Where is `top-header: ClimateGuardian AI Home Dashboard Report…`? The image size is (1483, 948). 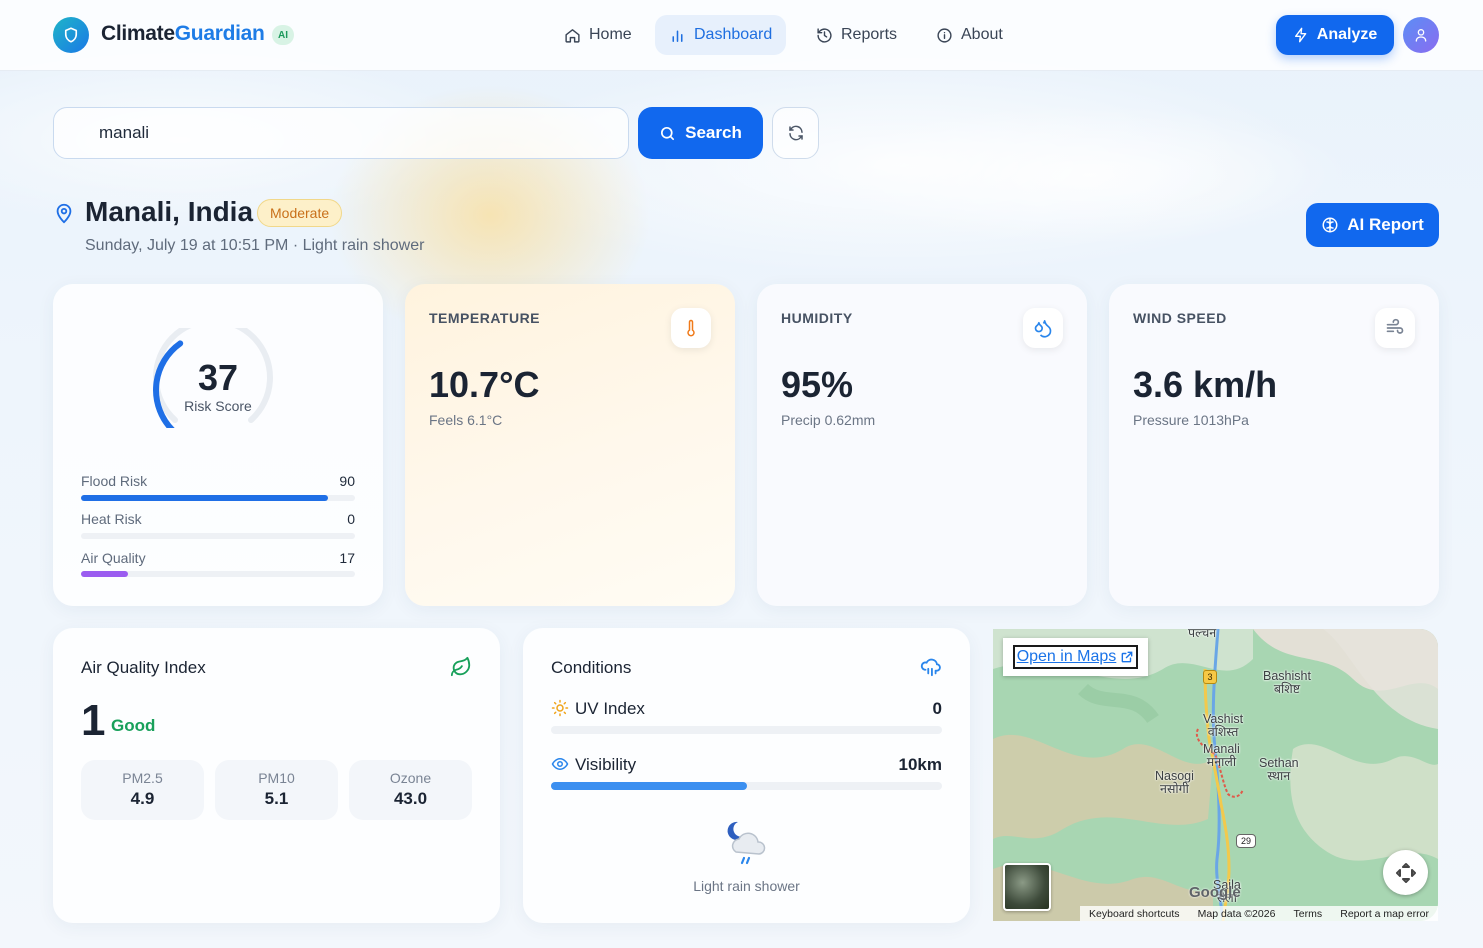 top-header: ClimateGuardian AI Home Dashboard Report… is located at coordinates (741, 35).